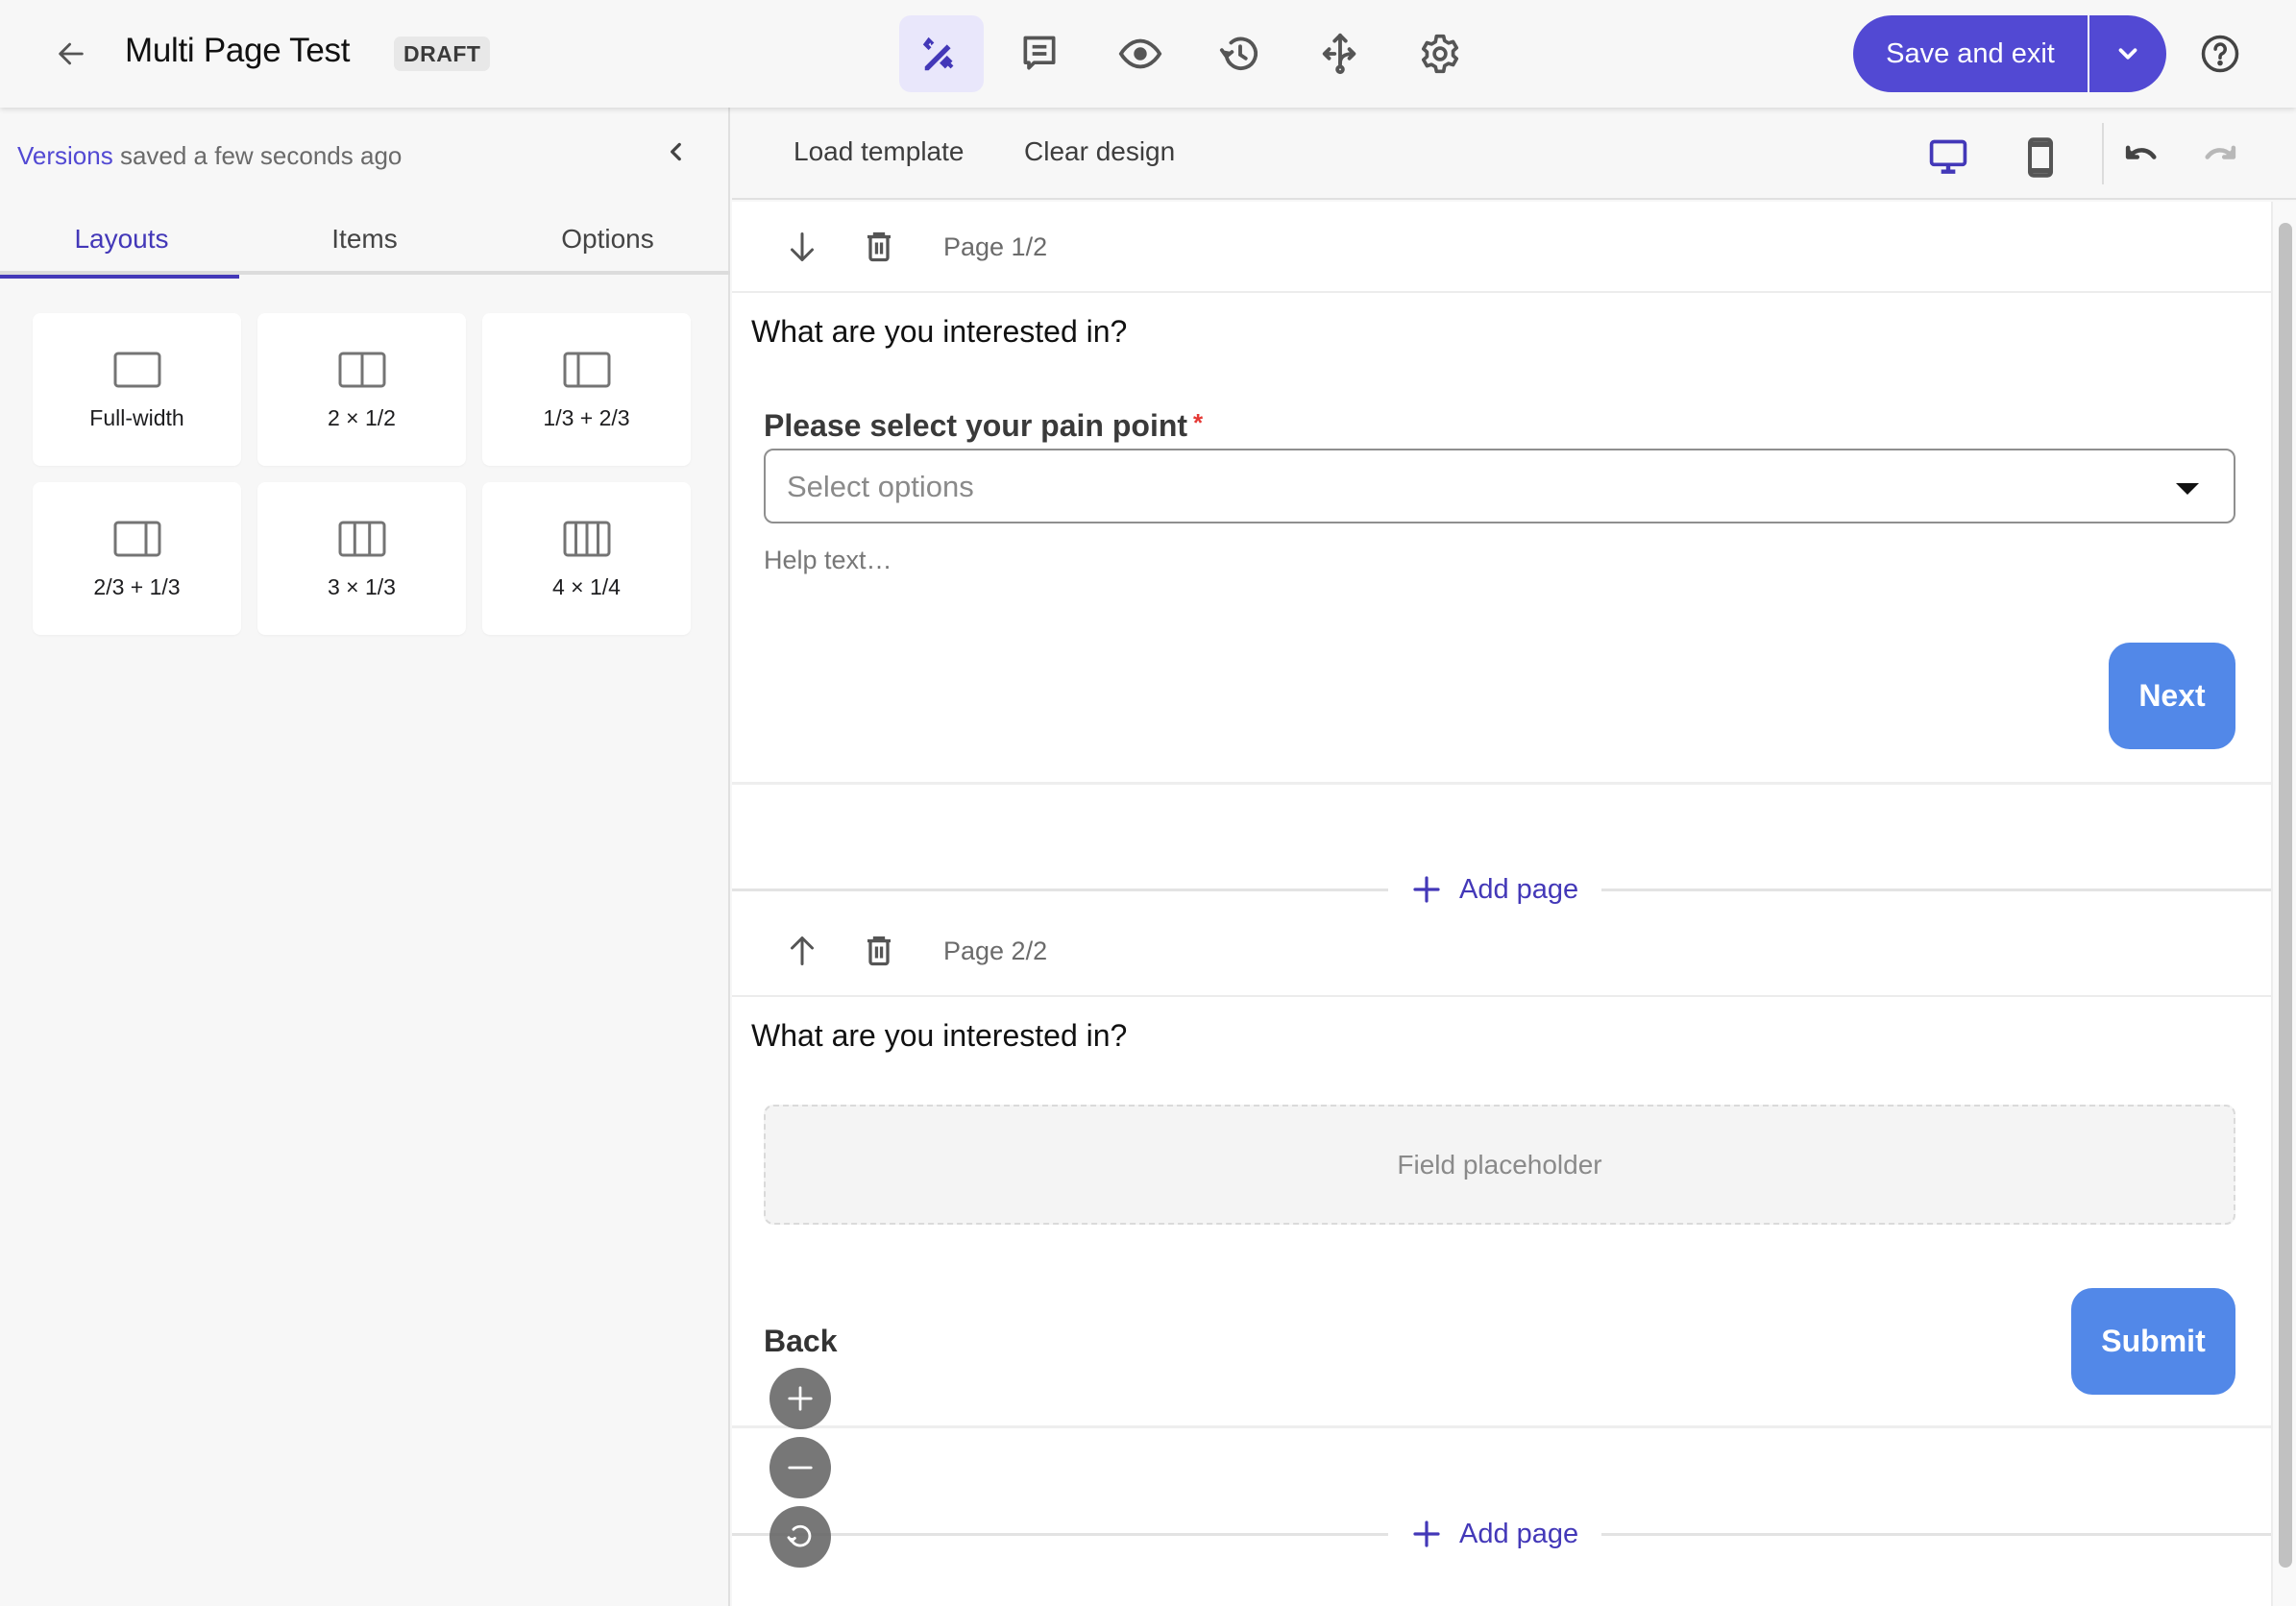  Describe the element at coordinates (1198, 422) in the screenshot. I see `required-asterisk: *` at that location.